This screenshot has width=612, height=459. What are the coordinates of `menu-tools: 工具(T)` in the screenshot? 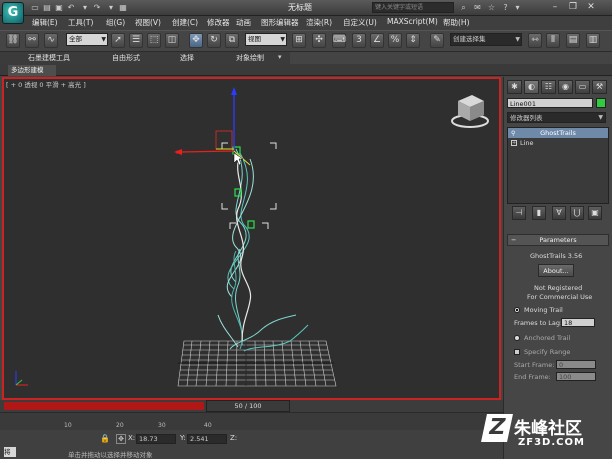 It's located at (80, 22).